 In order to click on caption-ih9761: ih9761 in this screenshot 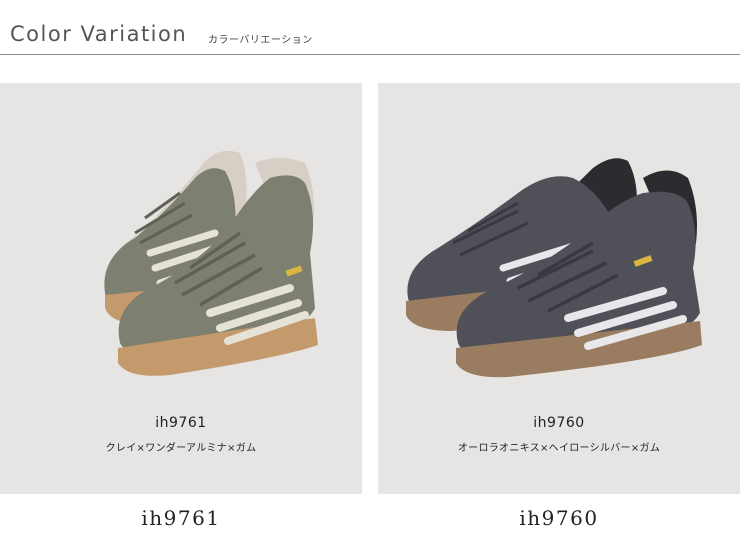, I will do `click(181, 518)`.